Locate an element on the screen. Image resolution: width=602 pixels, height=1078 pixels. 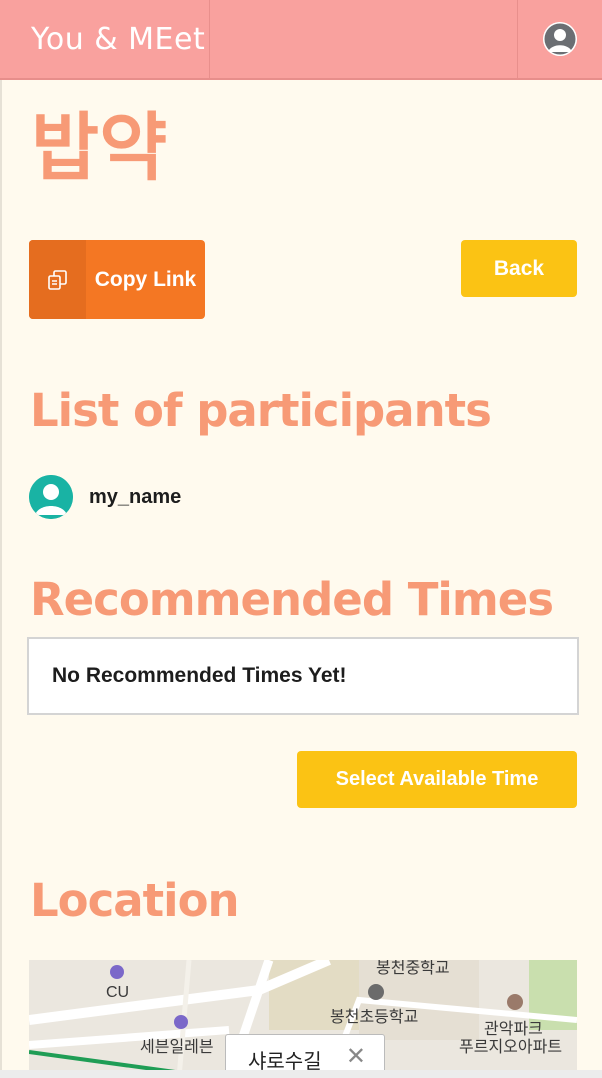
empty-recommended-message: No Recommended Times Yet! is located at coordinates (199, 675).